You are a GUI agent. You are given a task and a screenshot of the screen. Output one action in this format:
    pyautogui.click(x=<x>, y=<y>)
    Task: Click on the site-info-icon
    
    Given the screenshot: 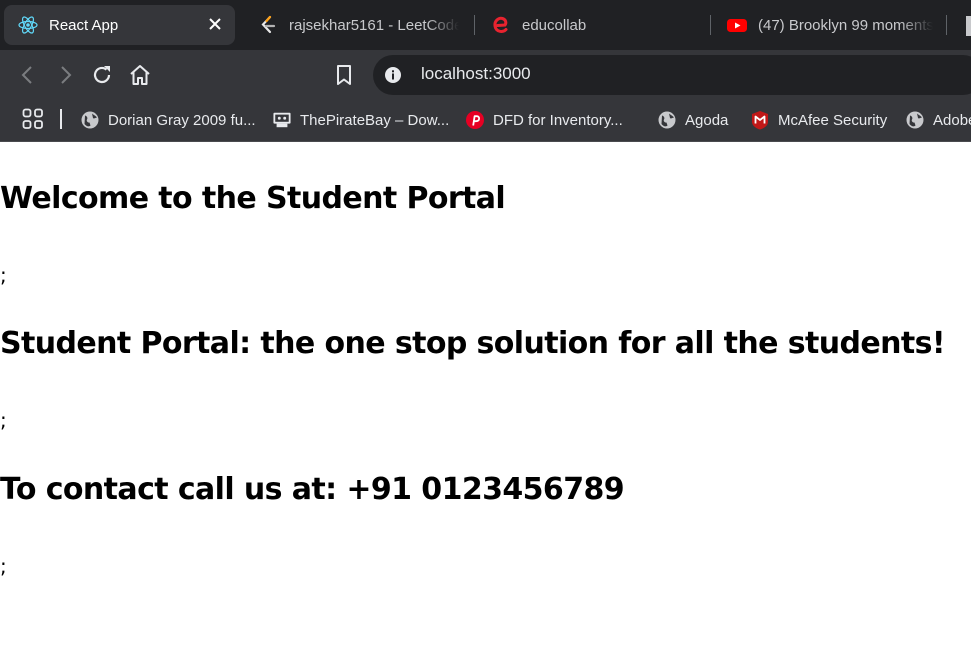 What is the action you would take?
    pyautogui.click(x=393, y=75)
    